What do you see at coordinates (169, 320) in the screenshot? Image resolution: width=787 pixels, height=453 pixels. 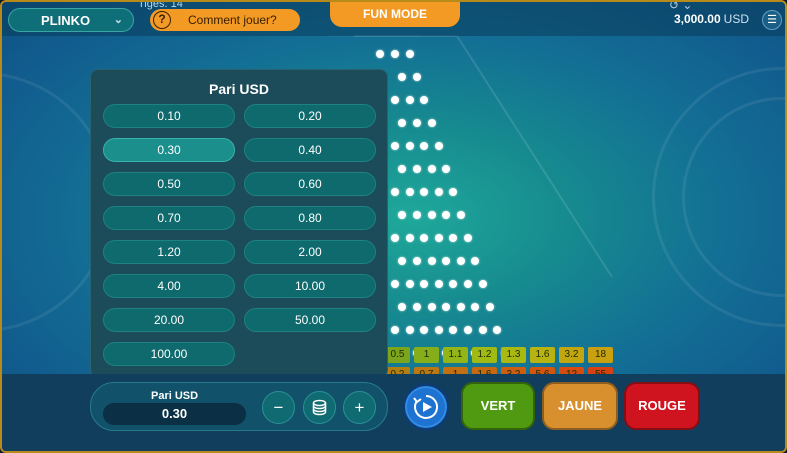 I see `bet-option: 20.00` at bounding box center [169, 320].